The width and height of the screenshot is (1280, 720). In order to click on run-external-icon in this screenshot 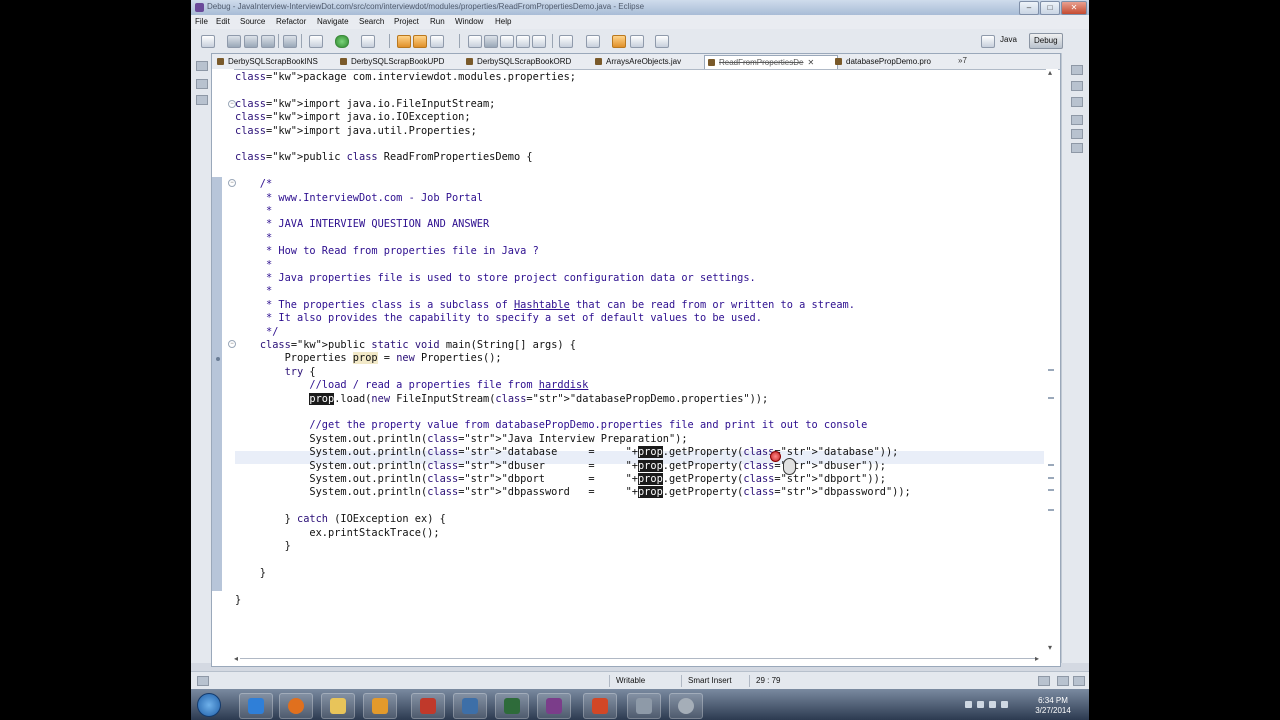, I will do `click(368, 41)`.